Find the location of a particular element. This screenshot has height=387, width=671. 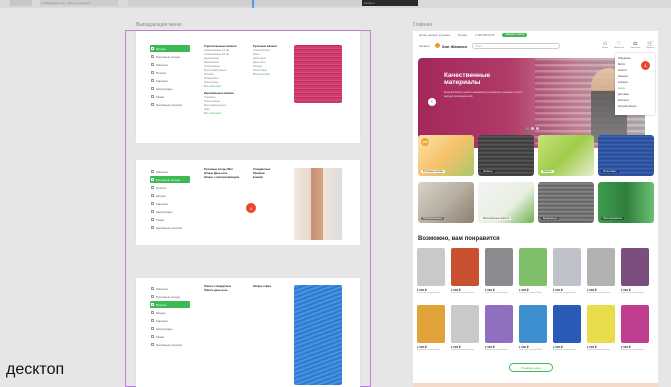

site-logo: Sun Жалюзи is located at coordinates (450, 46).